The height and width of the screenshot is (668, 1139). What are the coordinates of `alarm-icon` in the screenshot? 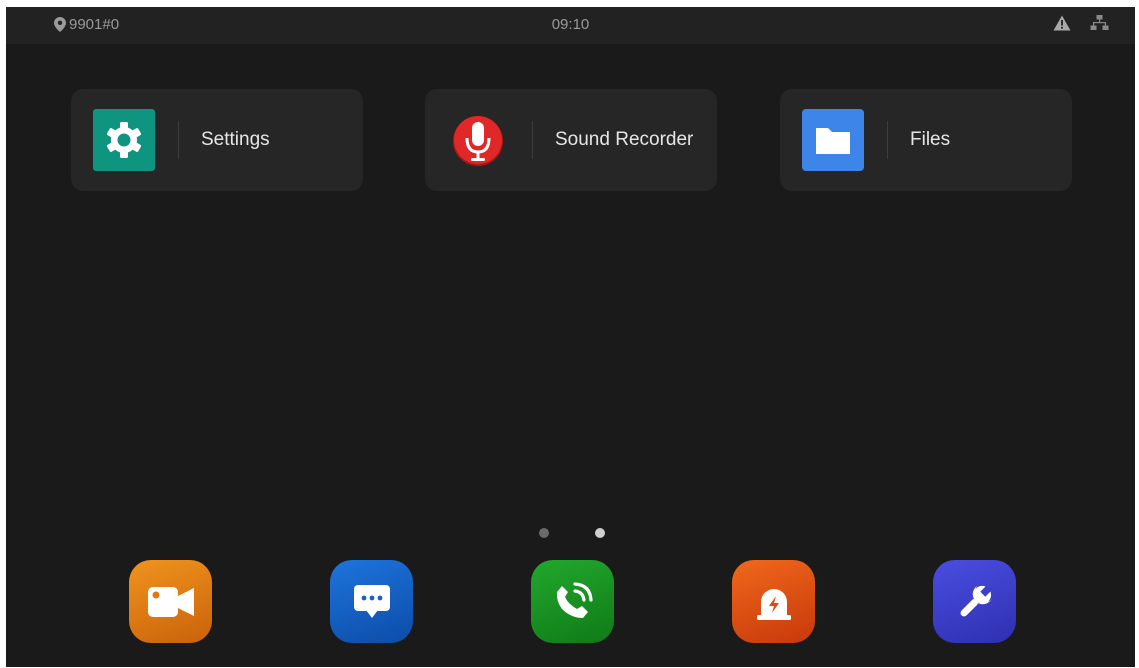 It's located at (774, 602).